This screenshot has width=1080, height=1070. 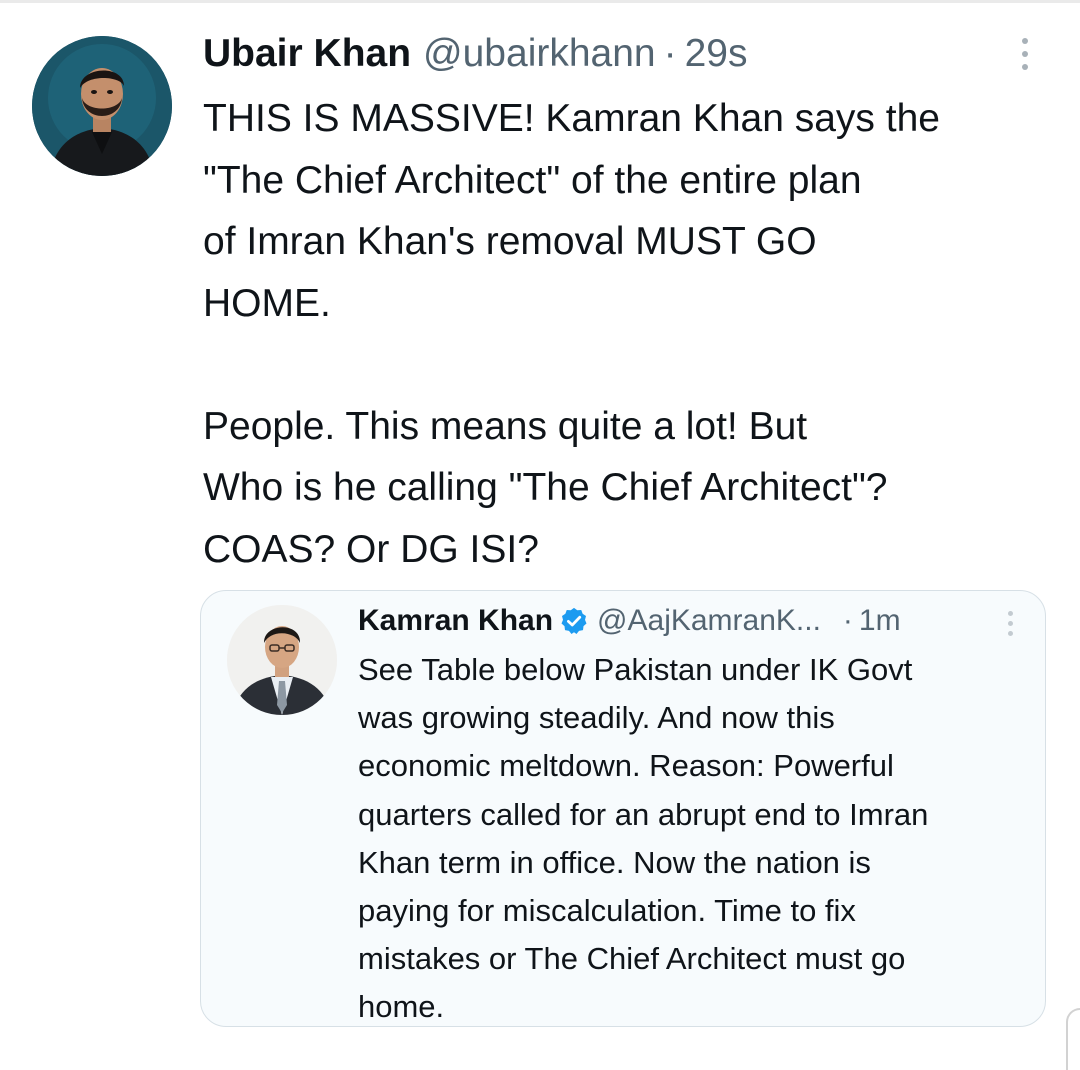 I want to click on quoted-more-vertical-icon, so click(x=1011, y=624).